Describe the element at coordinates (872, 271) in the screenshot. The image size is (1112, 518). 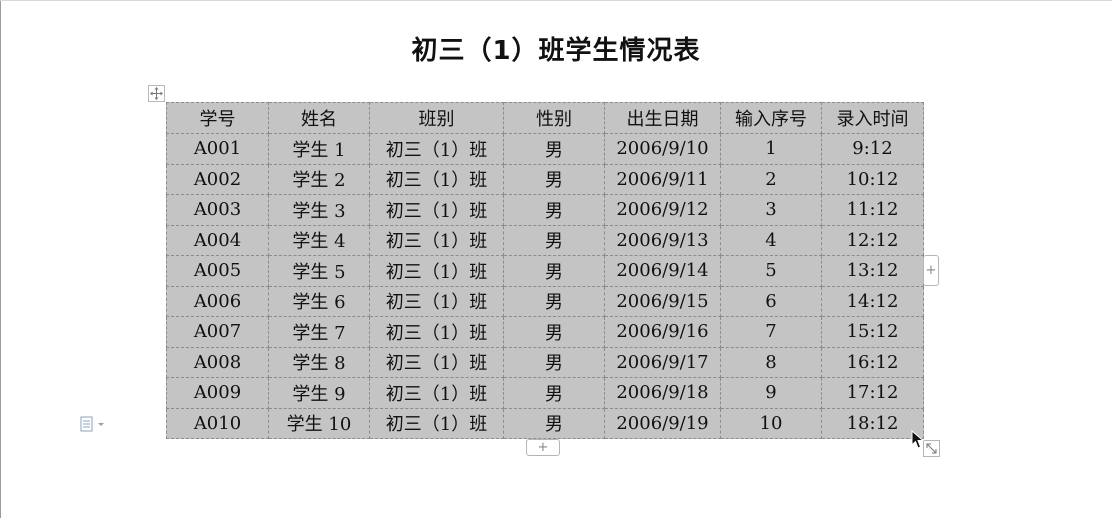
I see `table-cell: 13:12` at that location.